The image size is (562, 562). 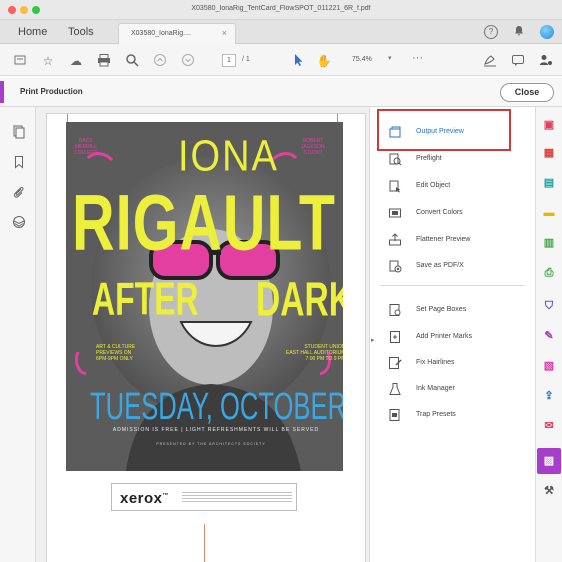 What do you see at coordinates (395, 415) in the screenshot?
I see `trap-presets-icon` at bounding box center [395, 415].